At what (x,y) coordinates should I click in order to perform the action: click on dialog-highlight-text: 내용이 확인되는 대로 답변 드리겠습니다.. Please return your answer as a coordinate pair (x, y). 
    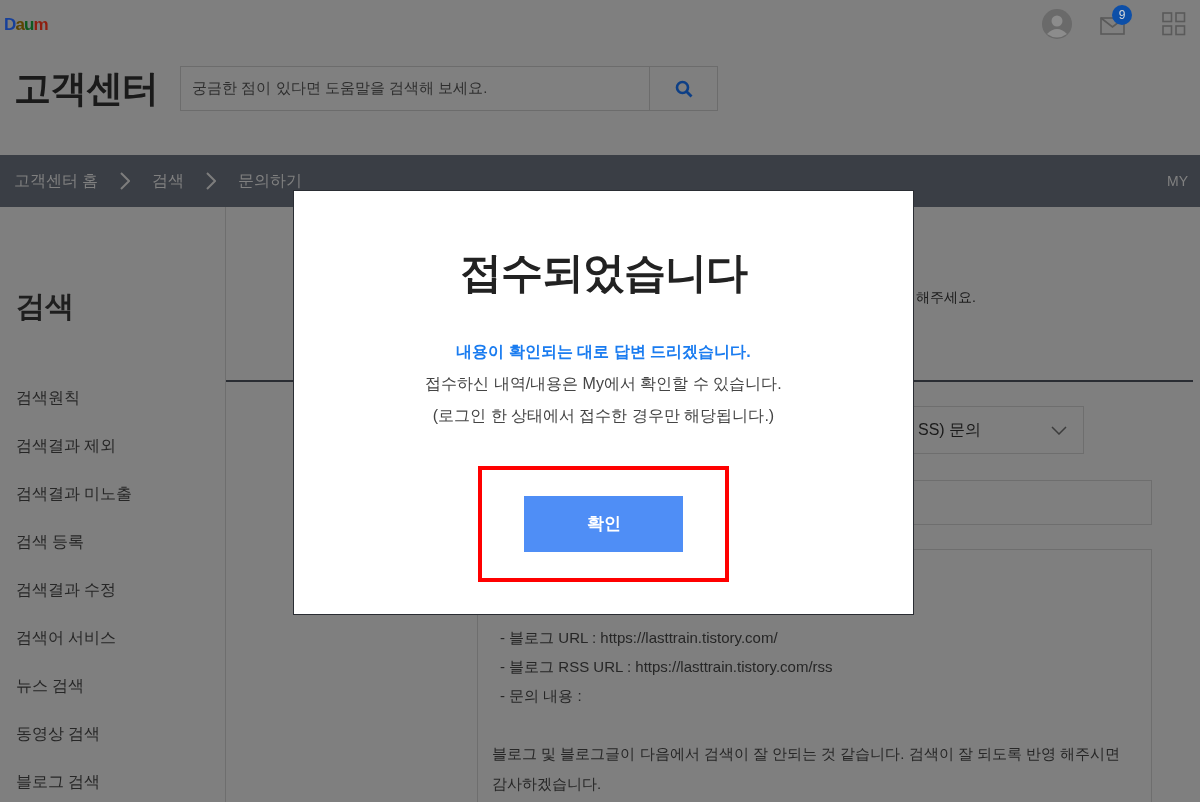
    Looking at the image, I should click on (603, 352).